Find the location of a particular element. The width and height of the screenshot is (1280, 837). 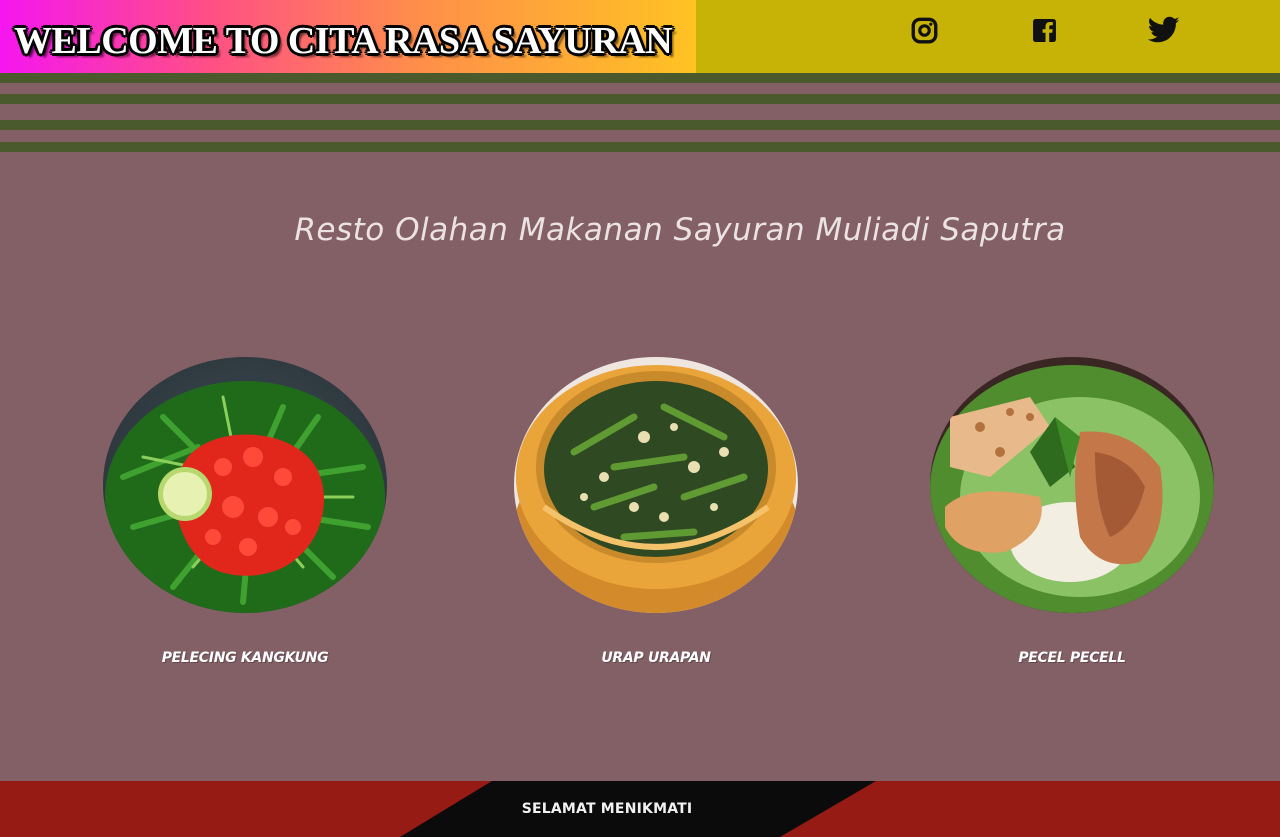

facebook-icon is located at coordinates (1044, 30).